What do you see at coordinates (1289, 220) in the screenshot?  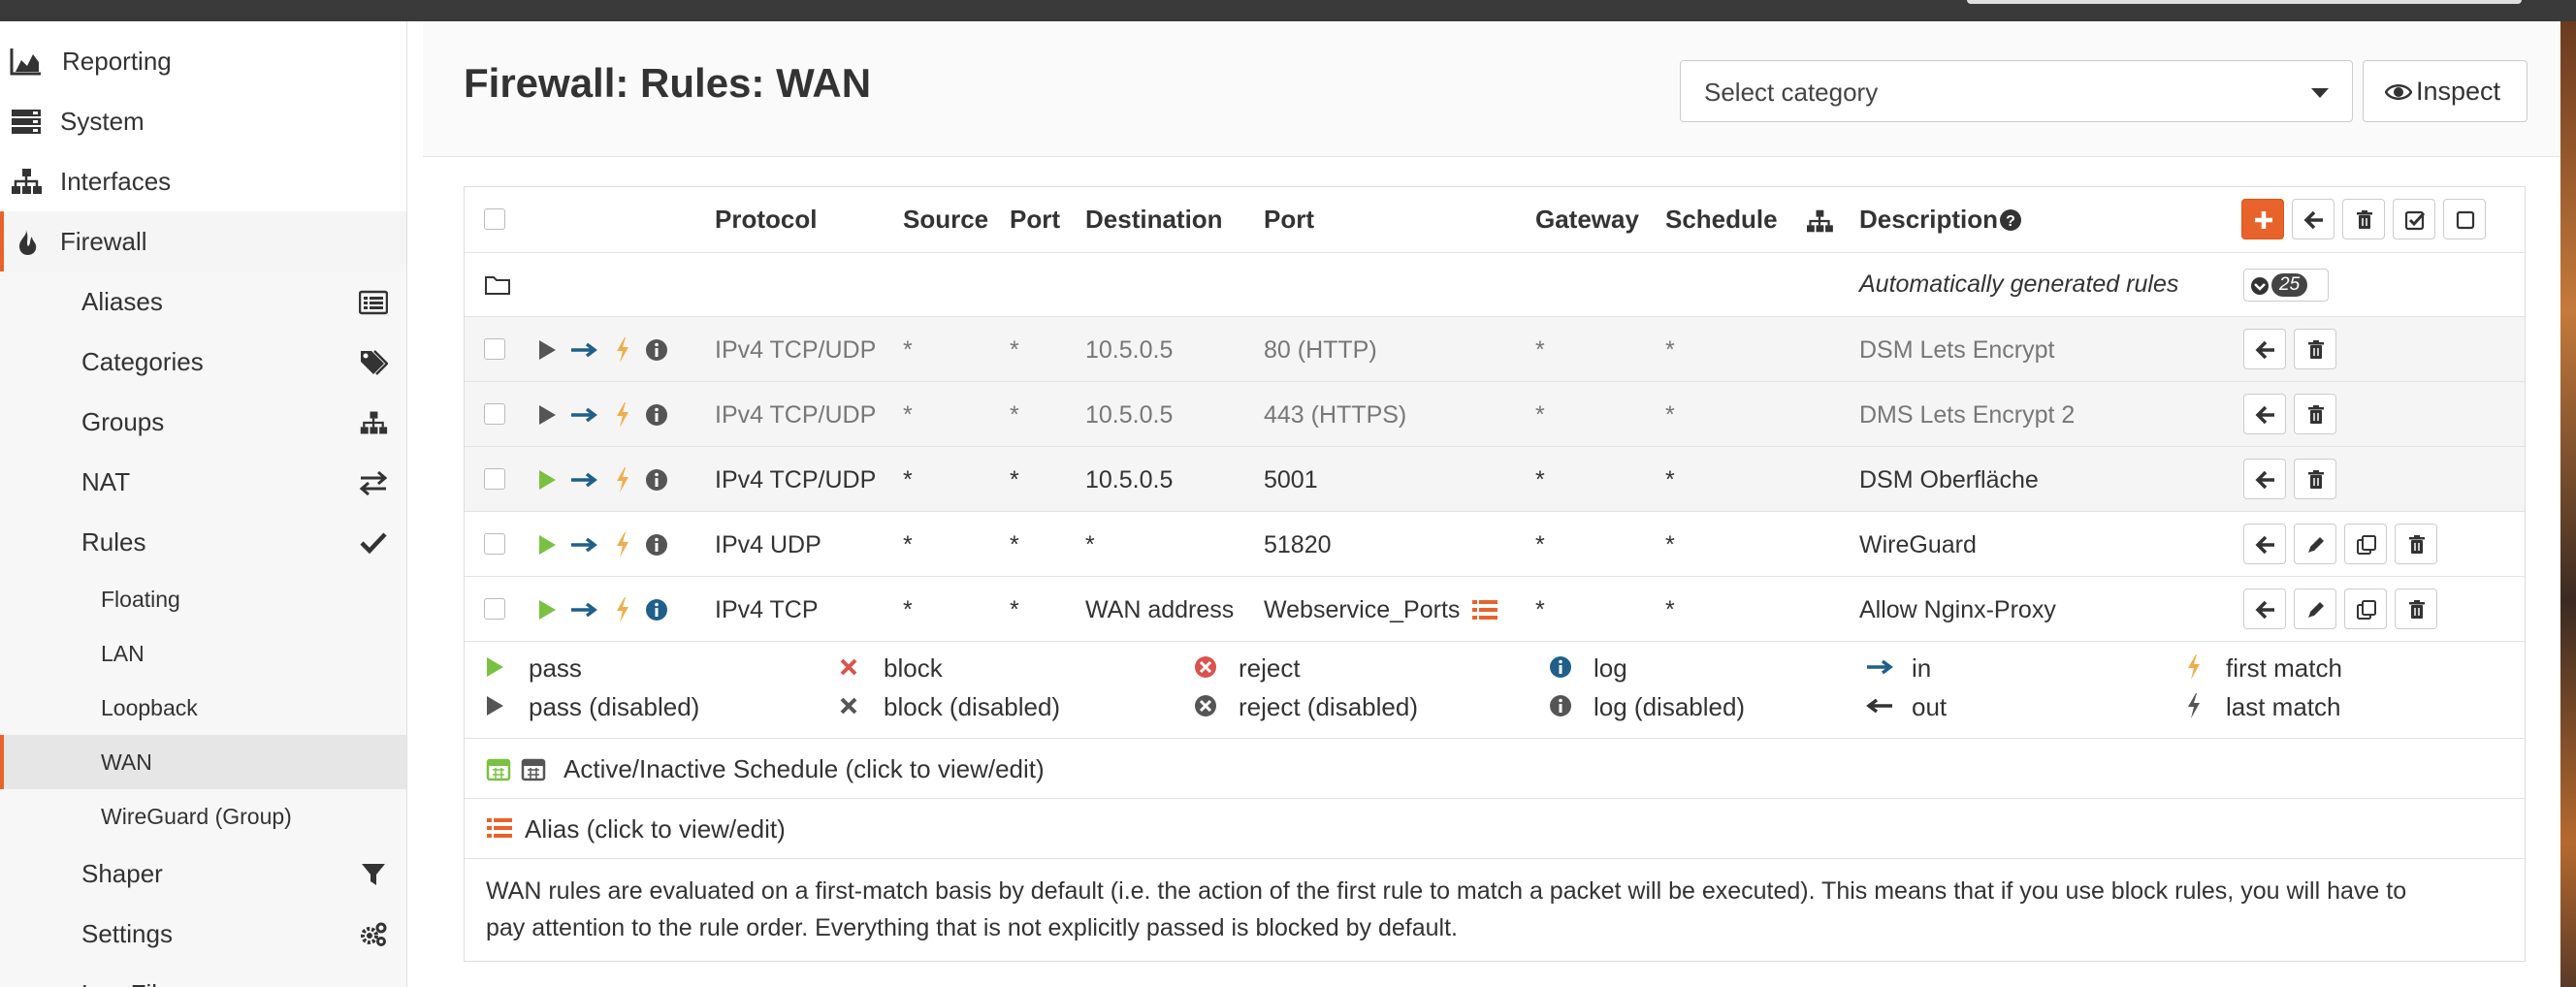 I see `column-header-dest-port: Port` at bounding box center [1289, 220].